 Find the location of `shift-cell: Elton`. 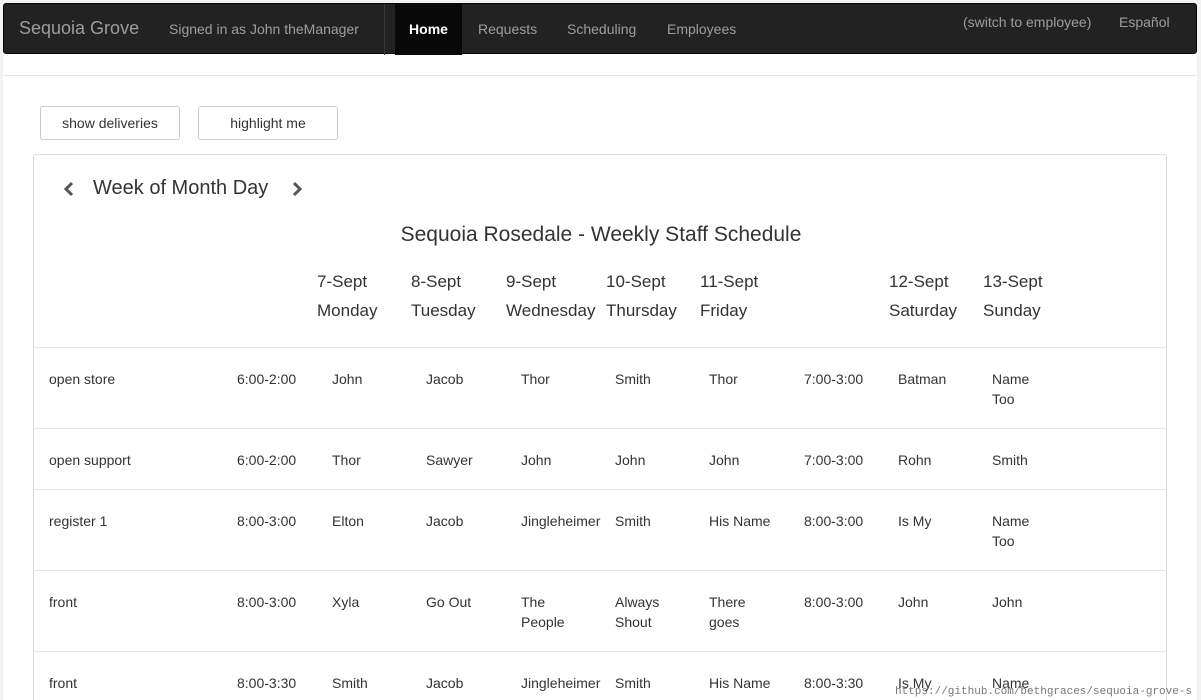

shift-cell: Elton is located at coordinates (372, 521).